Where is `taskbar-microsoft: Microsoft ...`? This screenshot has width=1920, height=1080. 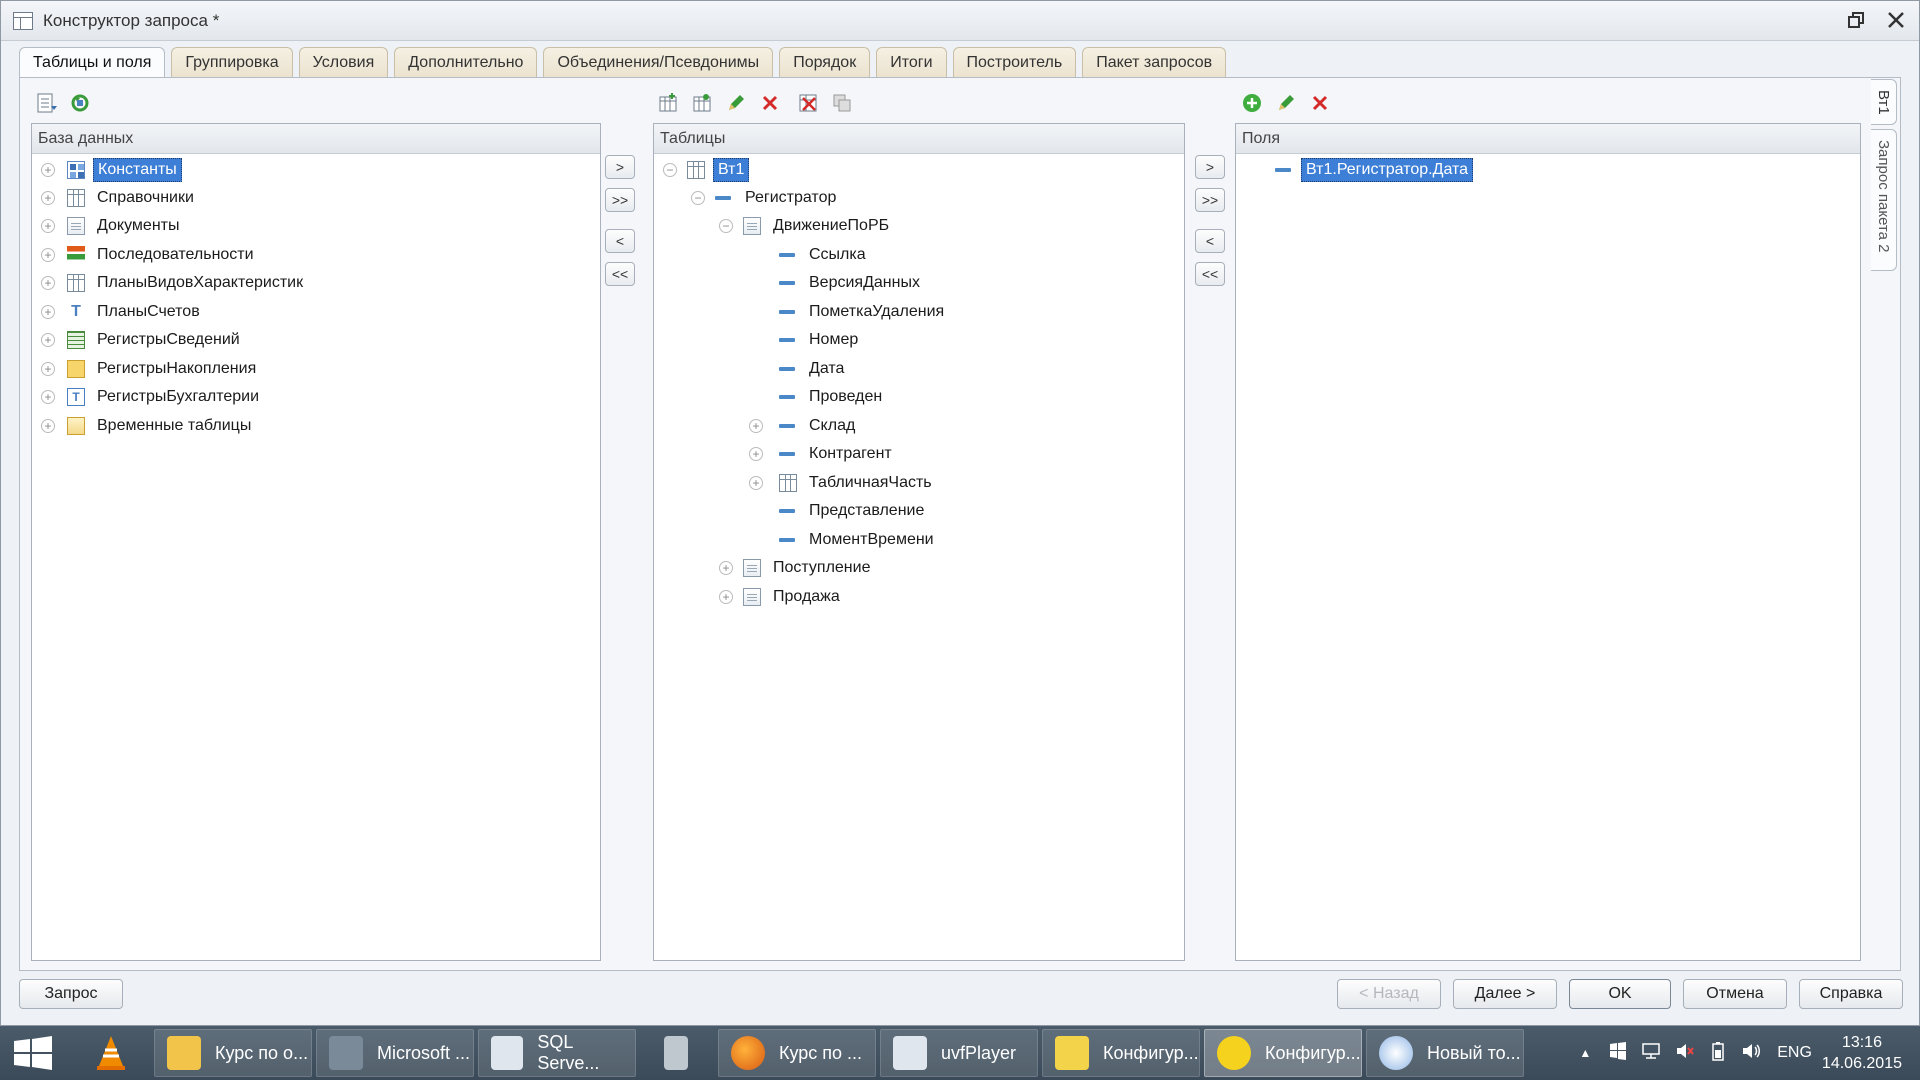 taskbar-microsoft: Microsoft ... is located at coordinates (395, 1053).